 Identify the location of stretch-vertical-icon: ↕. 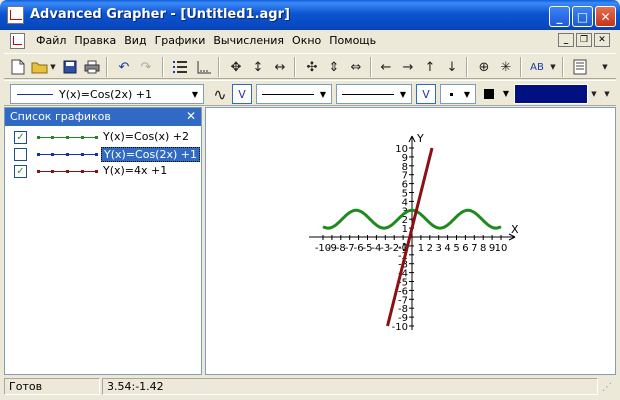
(258, 67).